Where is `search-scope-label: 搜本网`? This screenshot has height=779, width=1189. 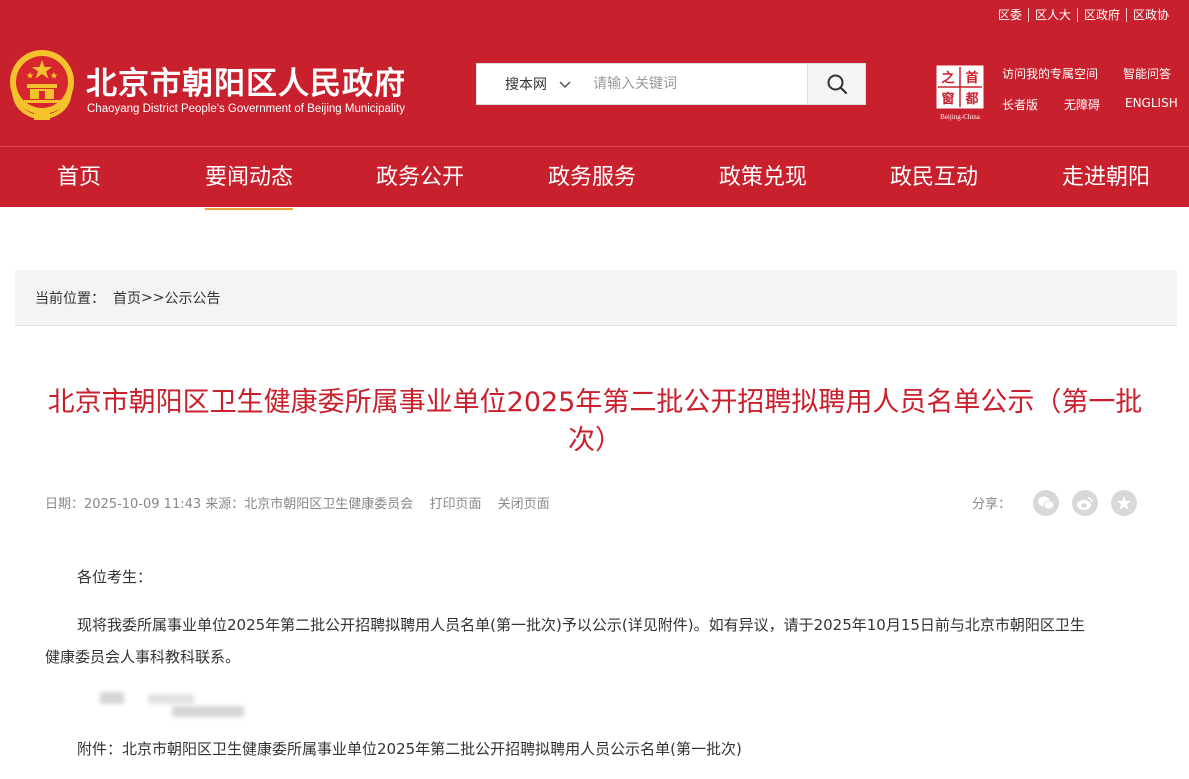
search-scope-label: 搜本网 is located at coordinates (526, 85).